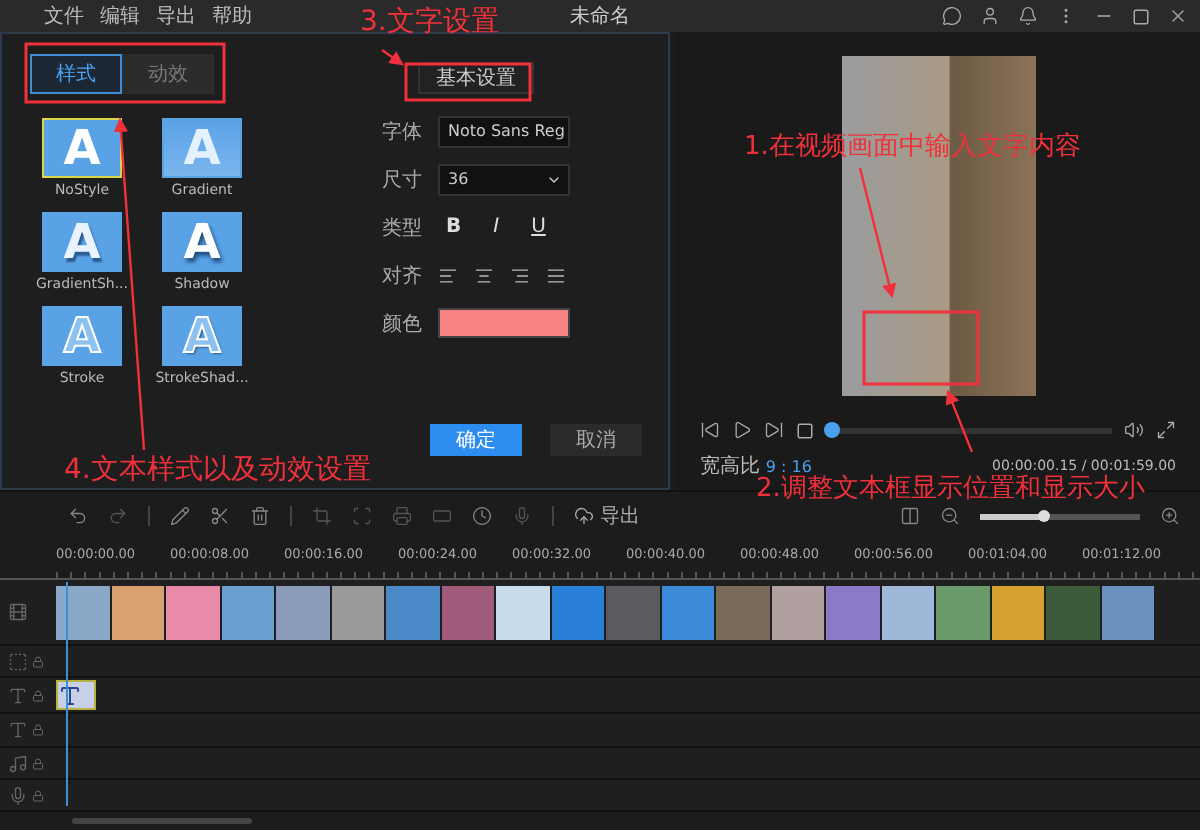 This screenshot has width=1200, height=830. I want to click on clock-icon, so click(482, 516).